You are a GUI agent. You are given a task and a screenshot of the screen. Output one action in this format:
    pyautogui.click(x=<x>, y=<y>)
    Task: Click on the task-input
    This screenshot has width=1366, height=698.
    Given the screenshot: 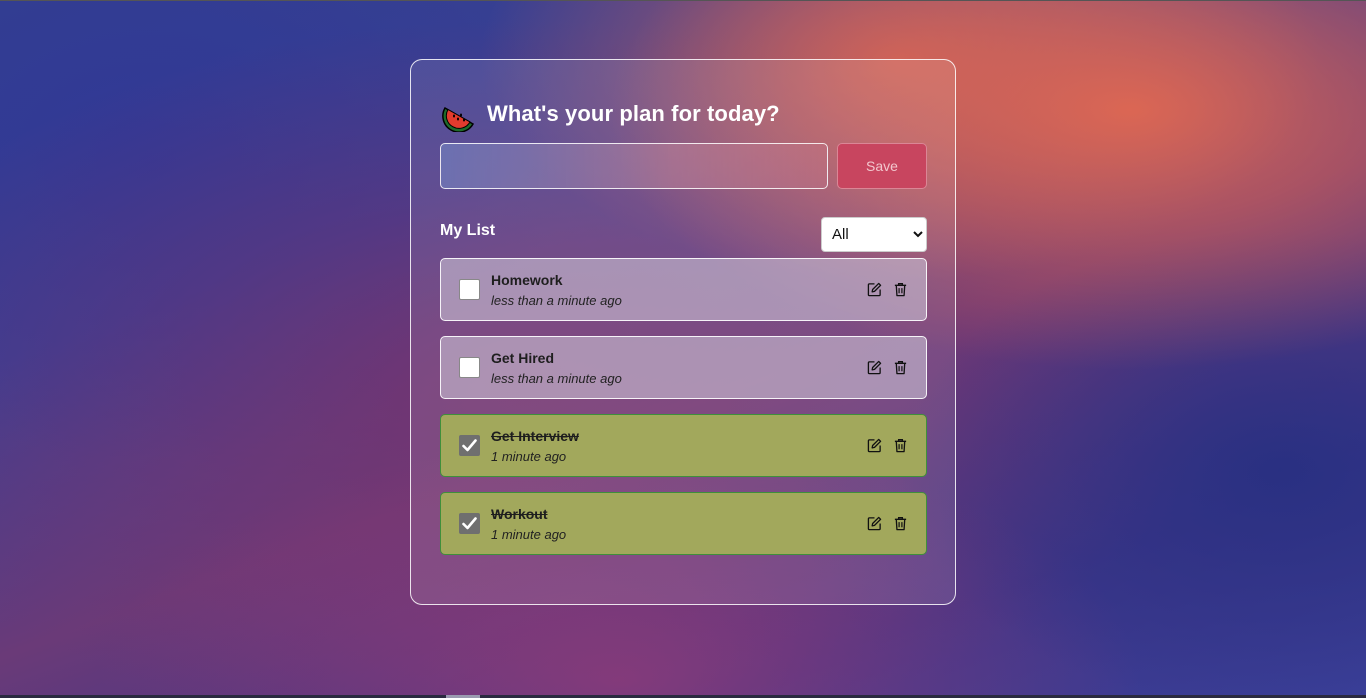 What is the action you would take?
    pyautogui.click(x=634, y=166)
    